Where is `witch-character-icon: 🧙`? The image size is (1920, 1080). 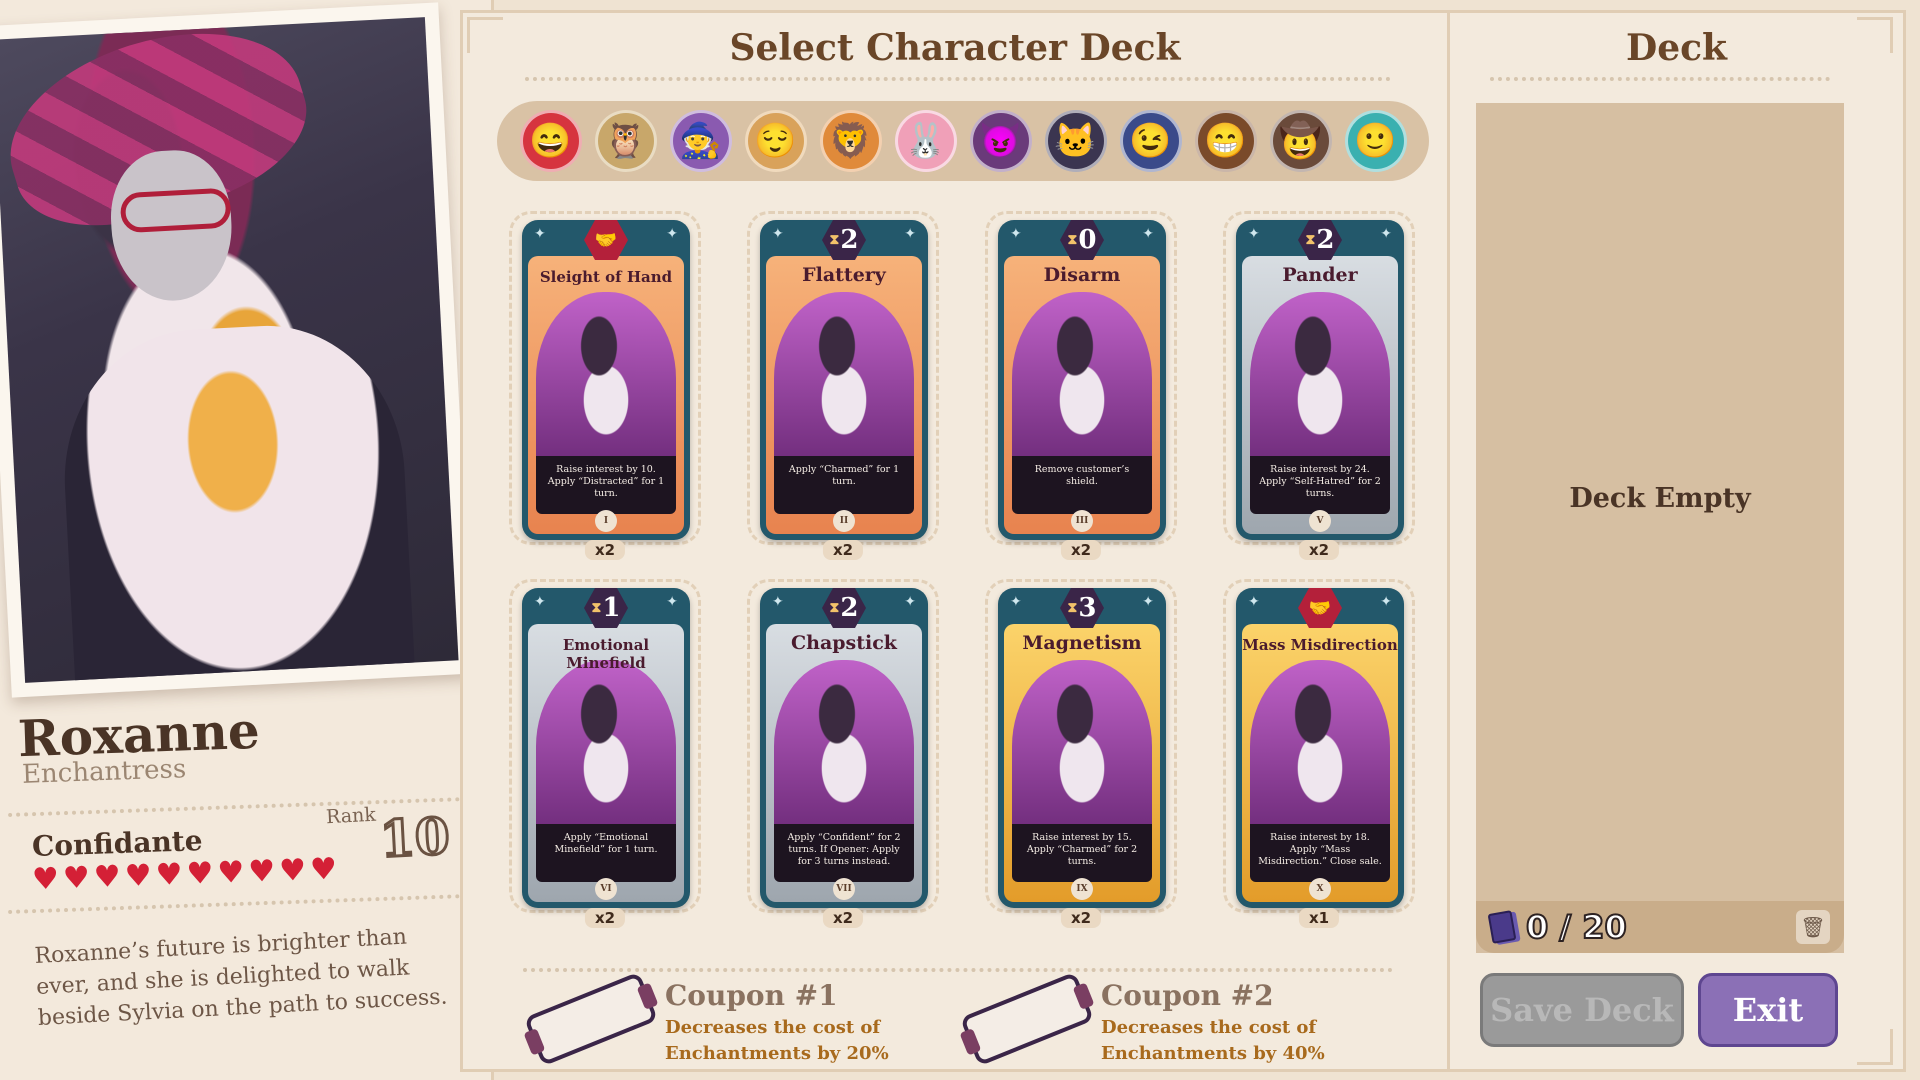 witch-character-icon: 🧙 is located at coordinates (700, 141).